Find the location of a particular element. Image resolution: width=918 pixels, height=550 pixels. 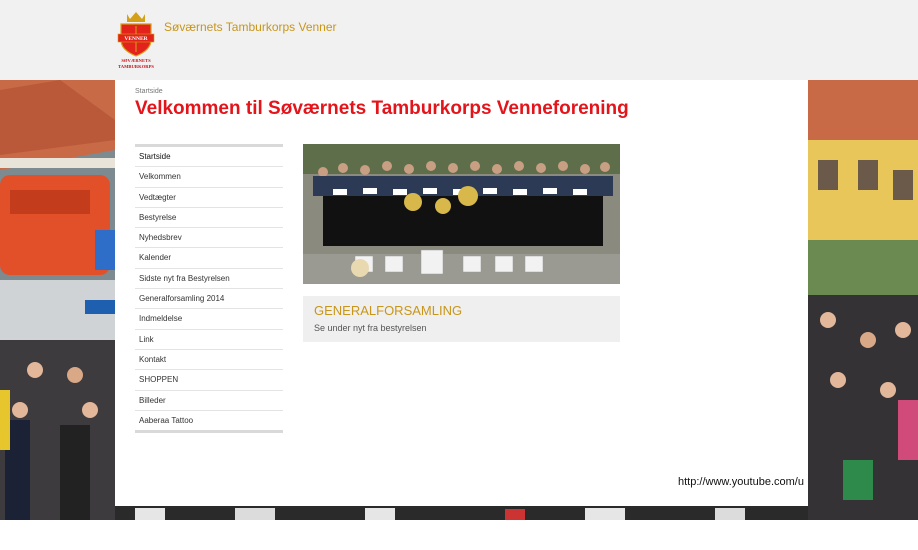

logo: VENNER SØVÆRNETS TAMBURKORPS is located at coordinates (136, 40).